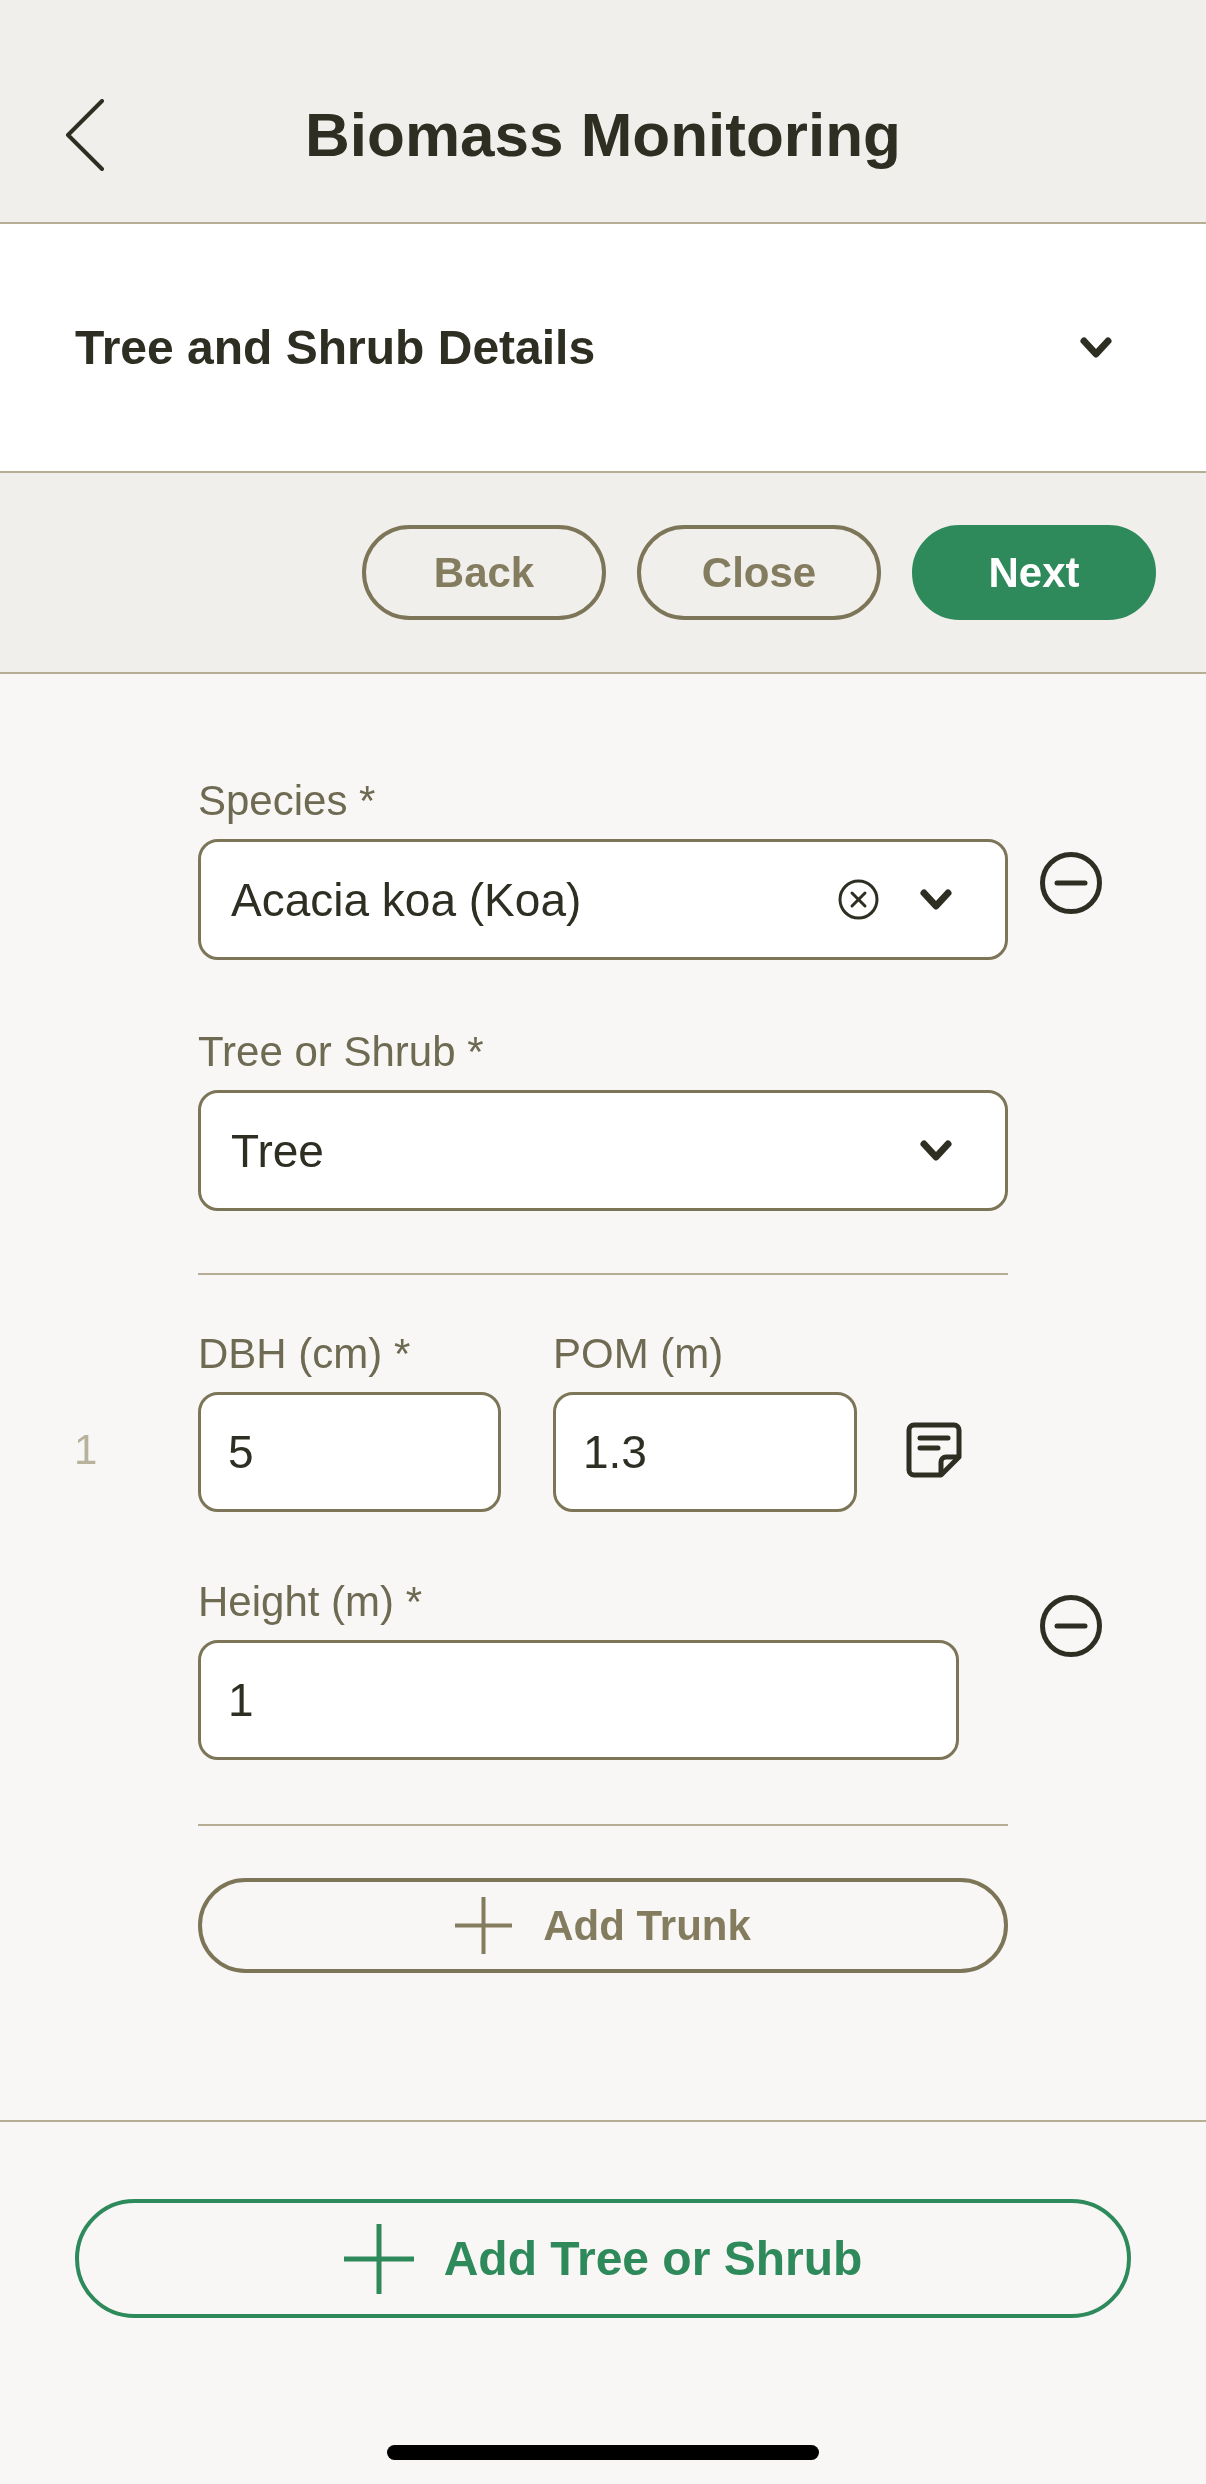 The image size is (1206, 2484). I want to click on note-icon, so click(934, 1450).